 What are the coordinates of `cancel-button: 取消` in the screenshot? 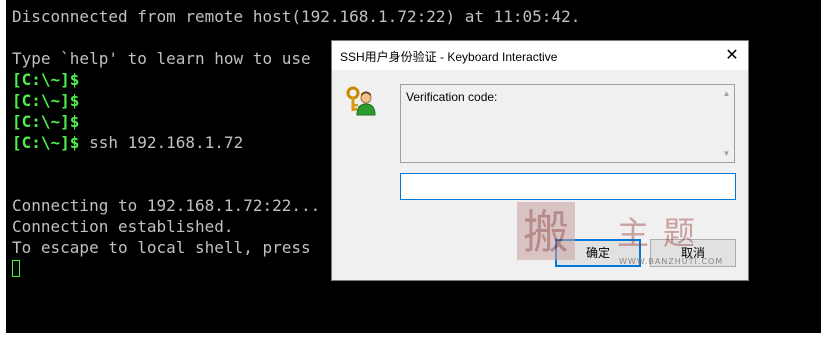 It's located at (693, 253).